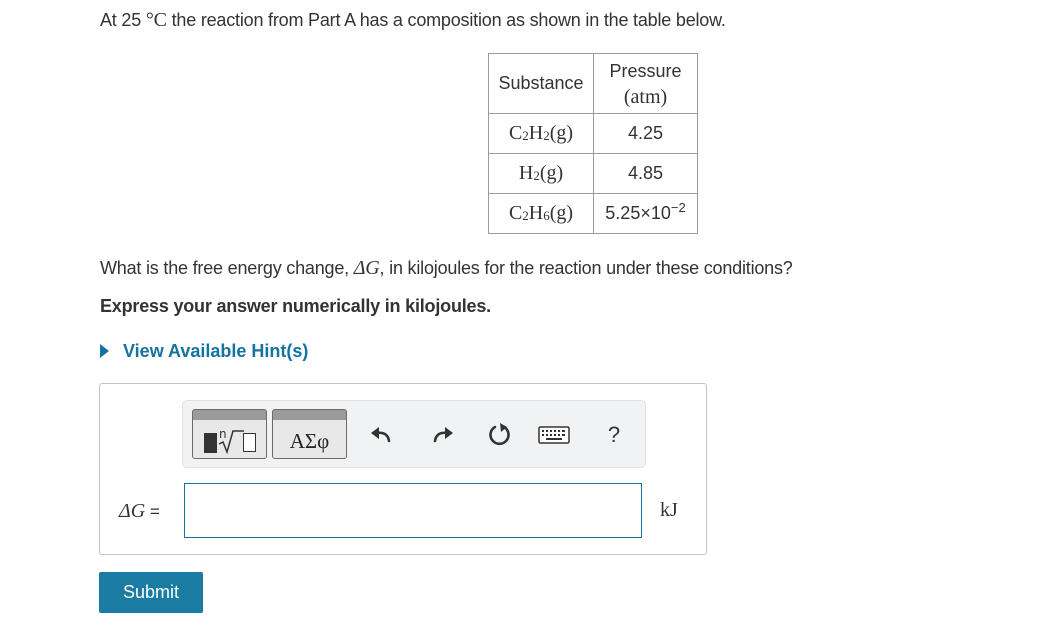  What do you see at coordinates (366, 268) in the screenshot?
I see `delta-g-symbol: ΔG` at bounding box center [366, 268].